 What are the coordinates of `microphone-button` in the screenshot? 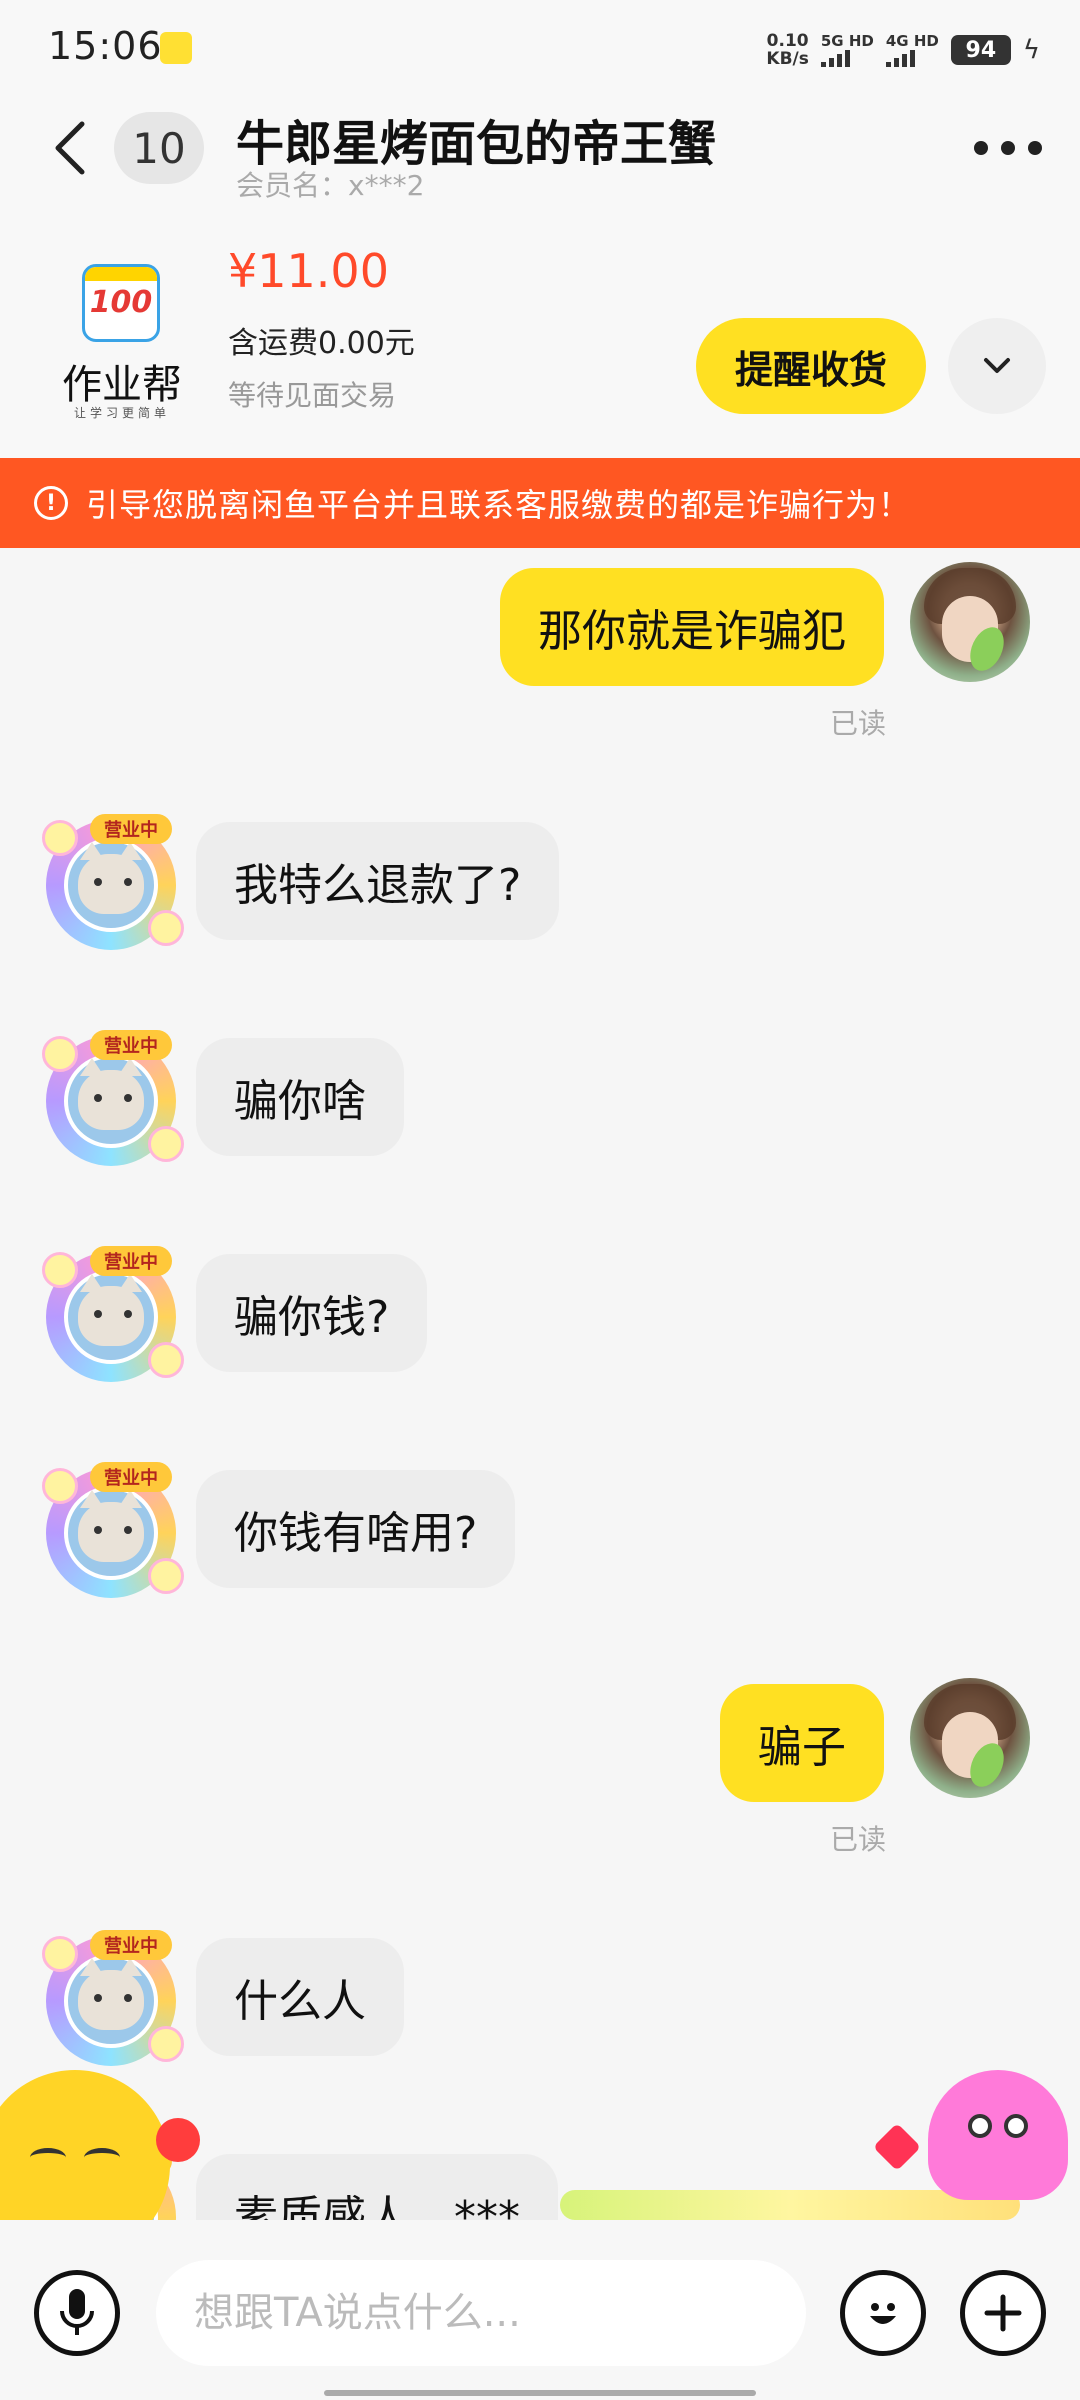 It's located at (77, 2313).